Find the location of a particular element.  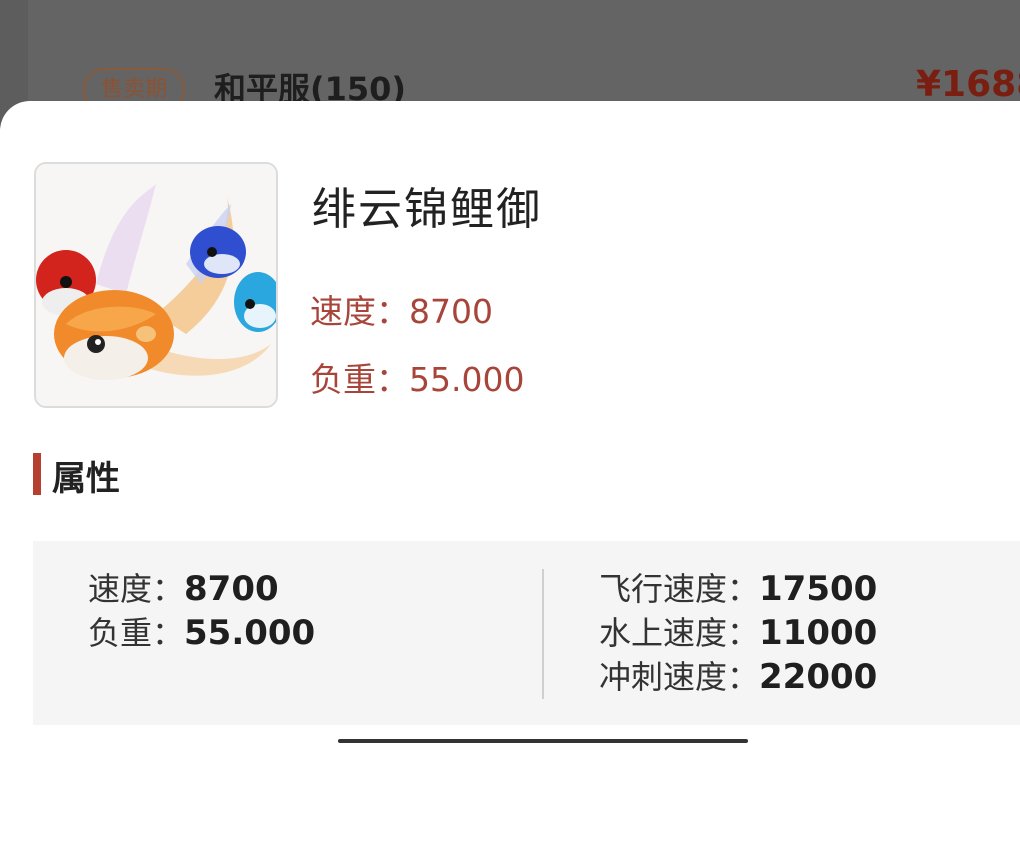

item-load: 负重：55.000 is located at coordinates (417, 377).